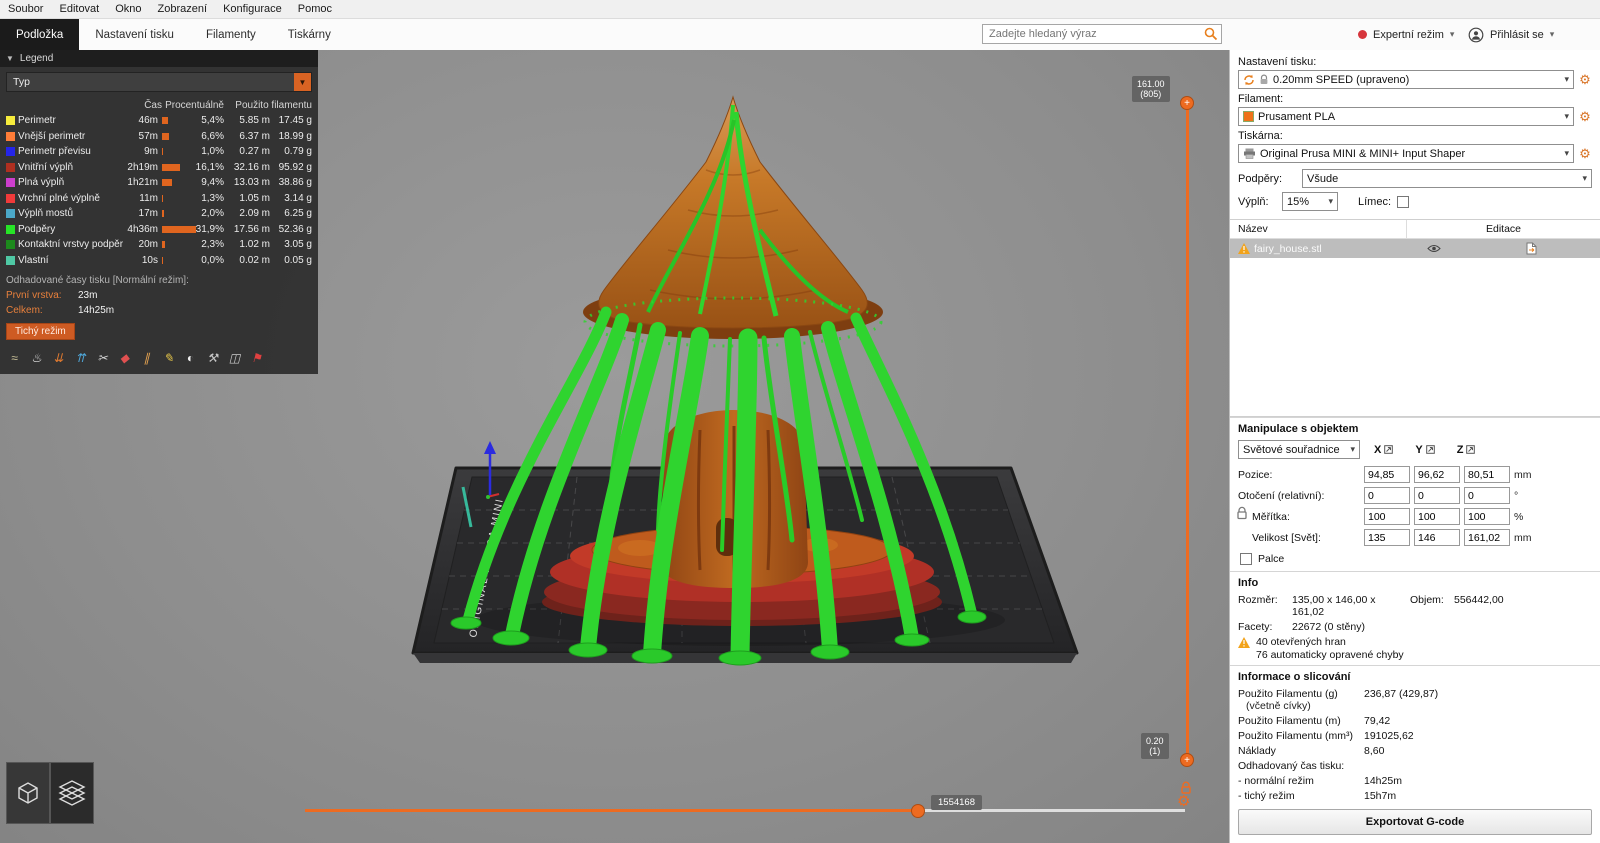 This screenshot has width=1600, height=843. What do you see at coordinates (146, 357) in the screenshot?
I see `pause-prints-icon: ∥` at bounding box center [146, 357].